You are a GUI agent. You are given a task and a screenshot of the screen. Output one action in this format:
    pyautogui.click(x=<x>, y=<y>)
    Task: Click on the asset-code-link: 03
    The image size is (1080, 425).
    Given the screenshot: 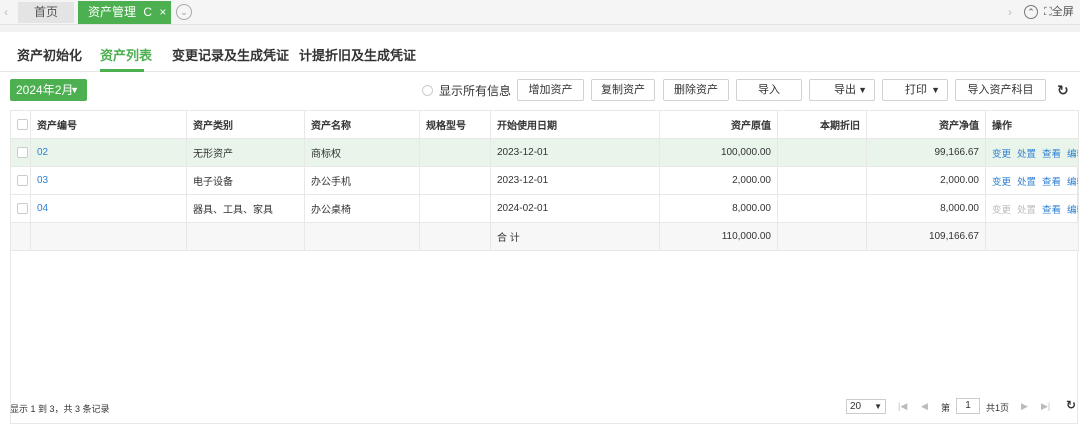 What is the action you would take?
    pyautogui.click(x=42, y=180)
    